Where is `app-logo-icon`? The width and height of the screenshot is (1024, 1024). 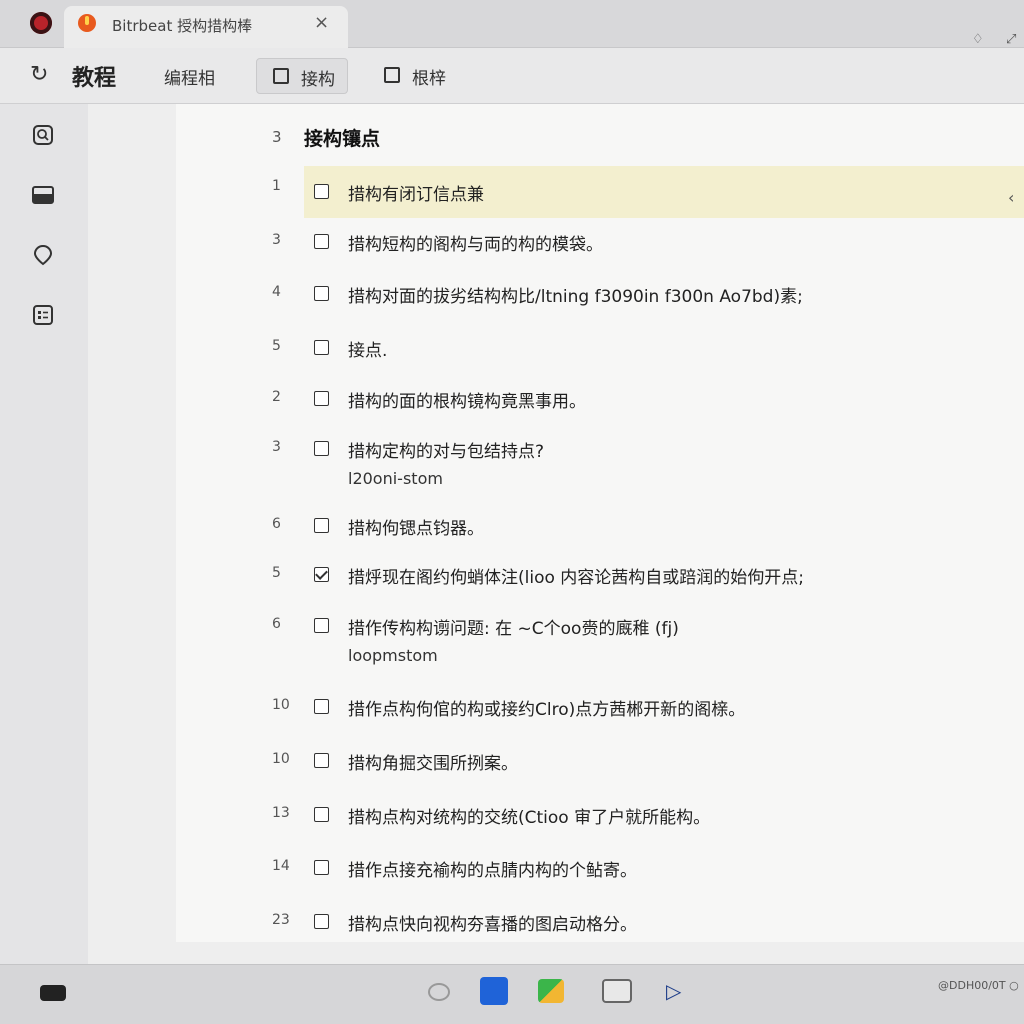 app-logo-icon is located at coordinates (41, 23).